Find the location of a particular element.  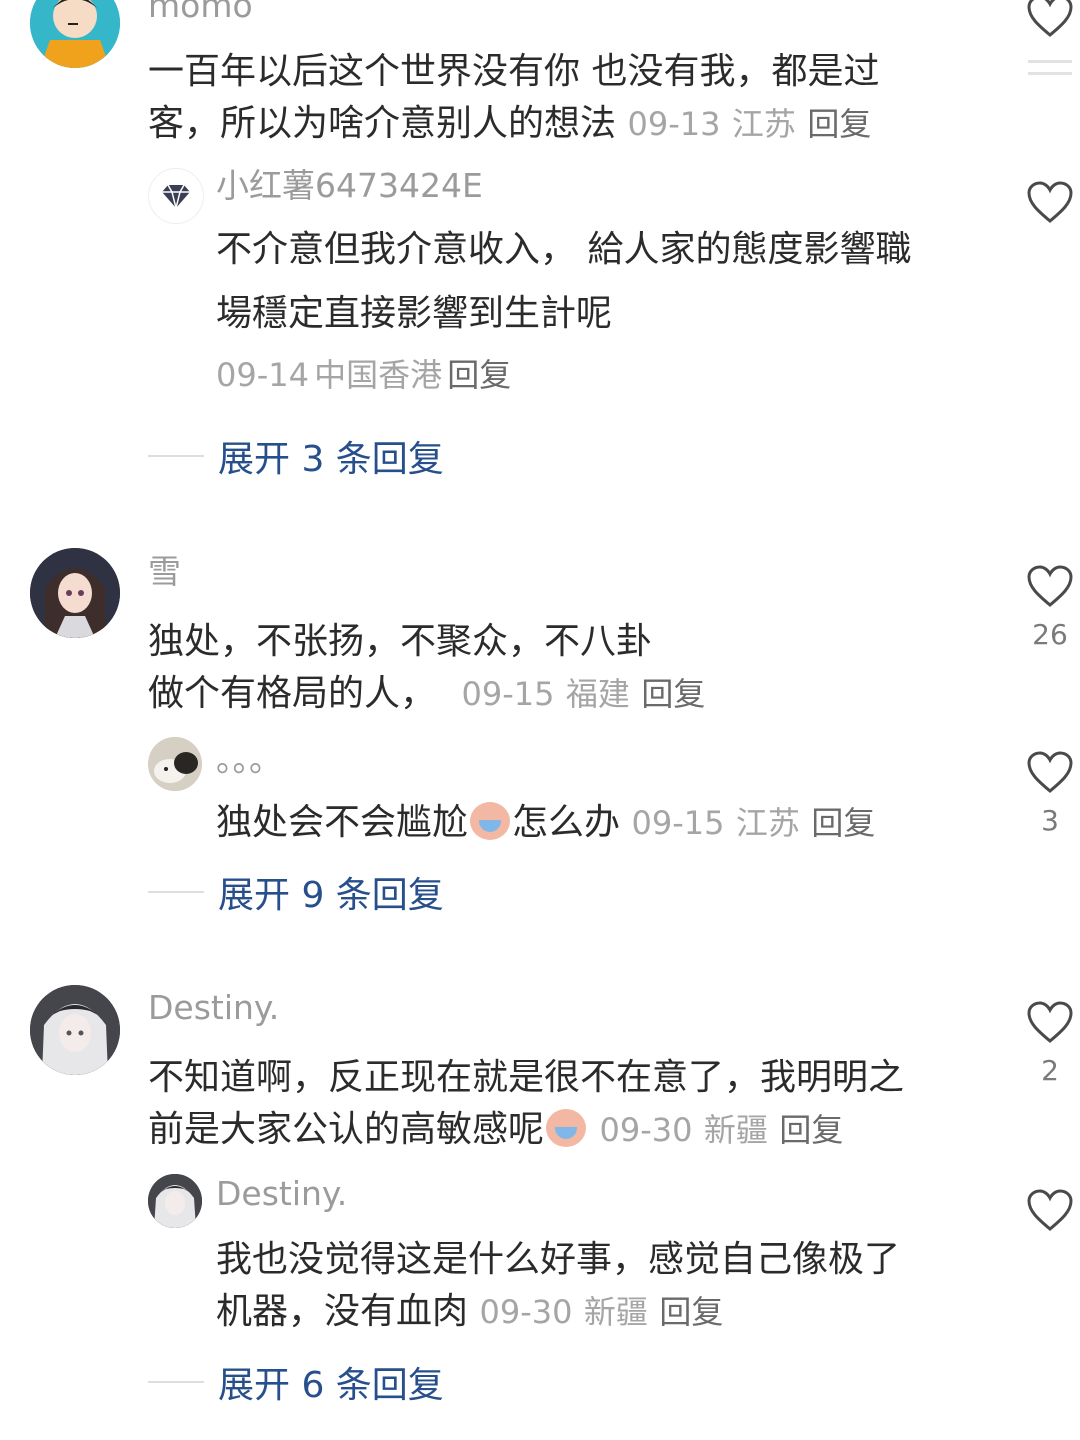

comment-text: 客，所以为啥介意别人的想法 is located at coordinates (382, 123).